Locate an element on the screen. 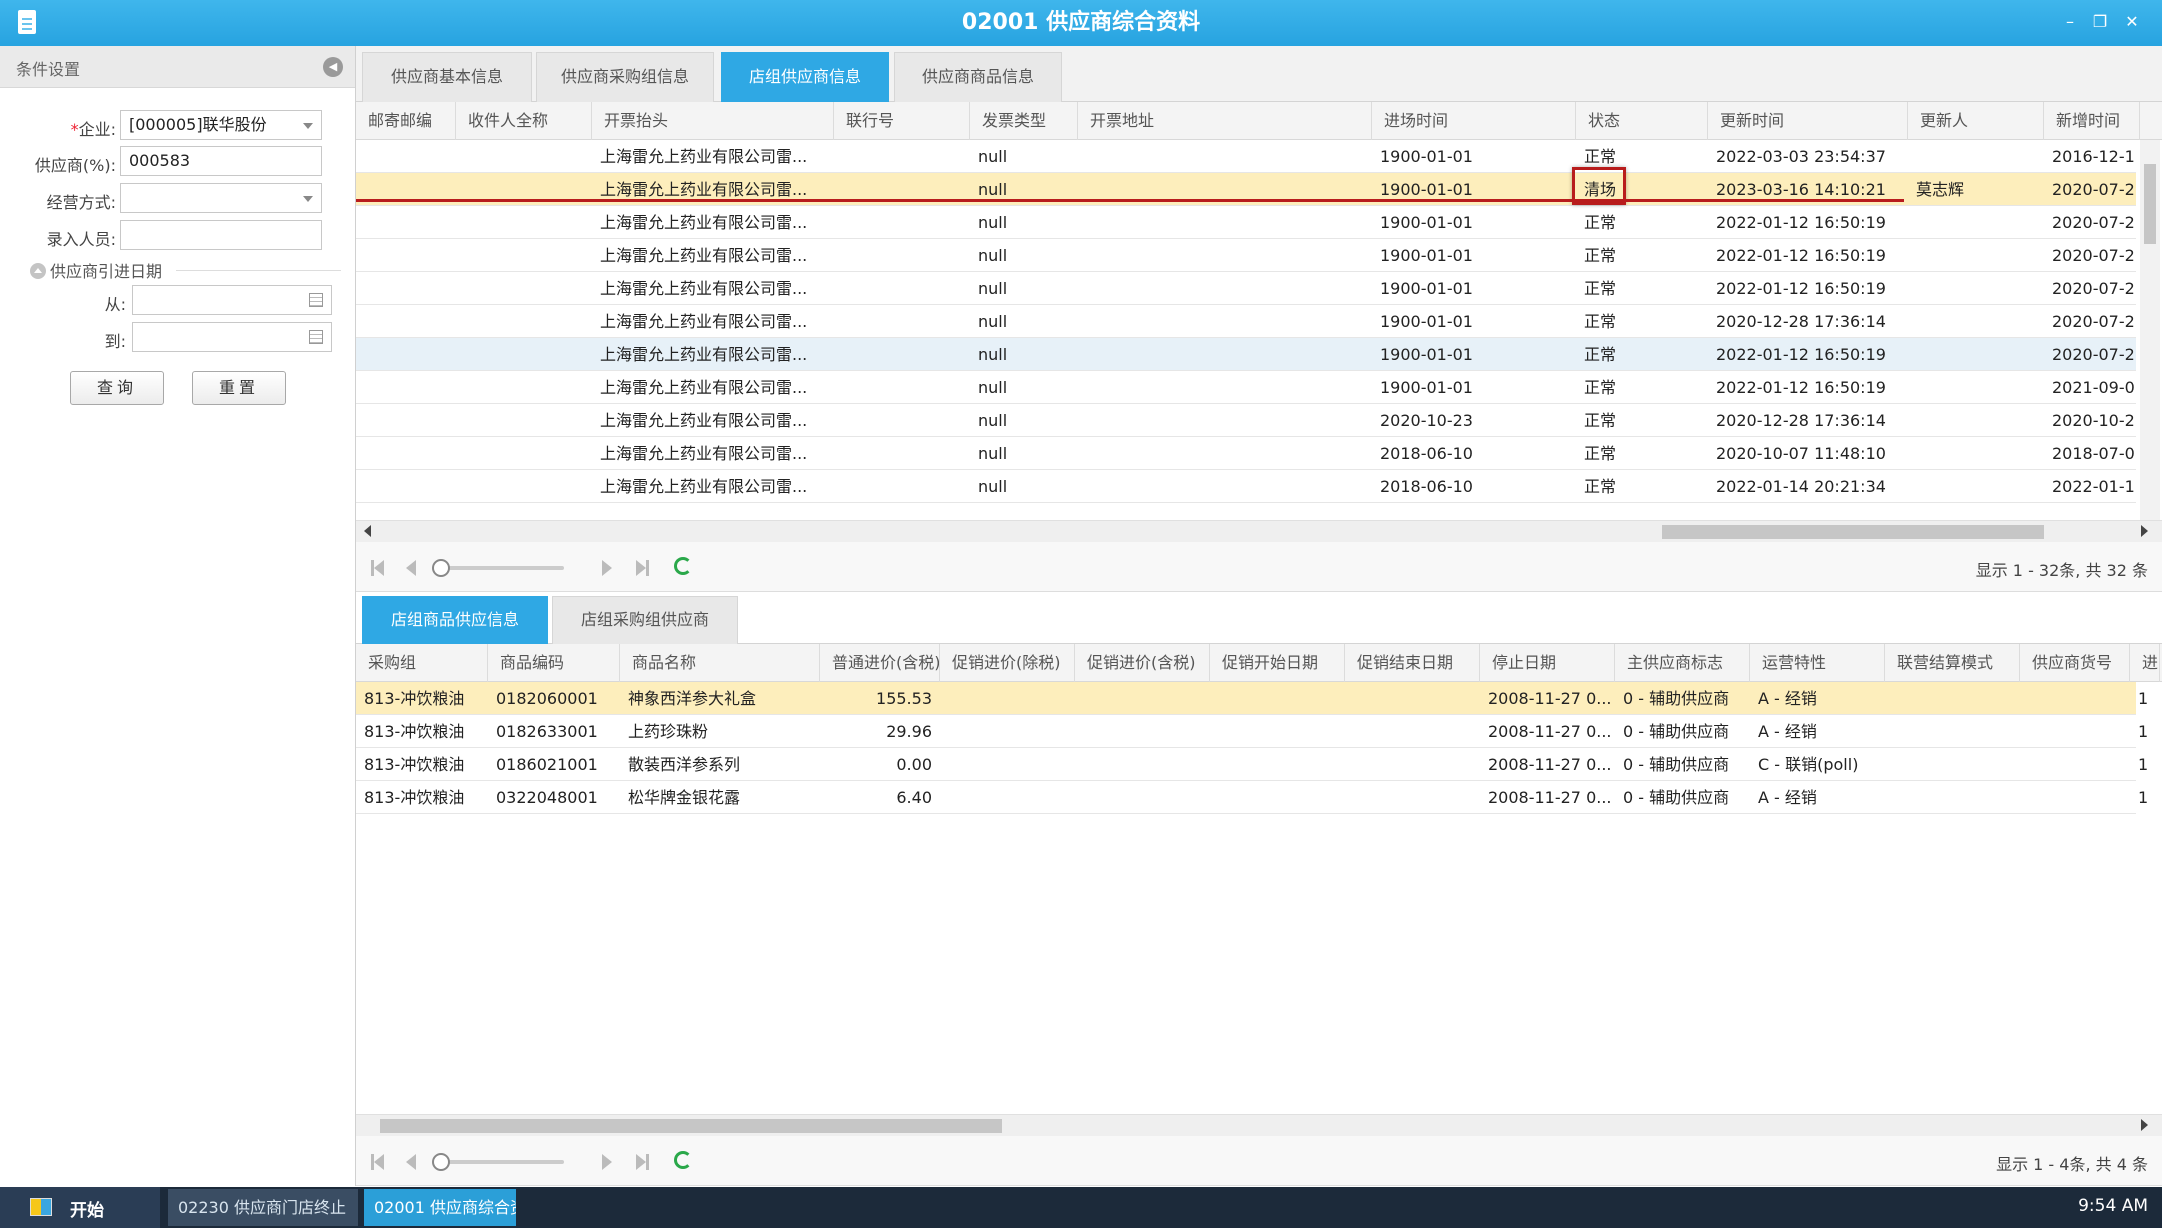 This screenshot has width=2162, height=1228. column-header: 联营结算模式 is located at coordinates (1952, 663).